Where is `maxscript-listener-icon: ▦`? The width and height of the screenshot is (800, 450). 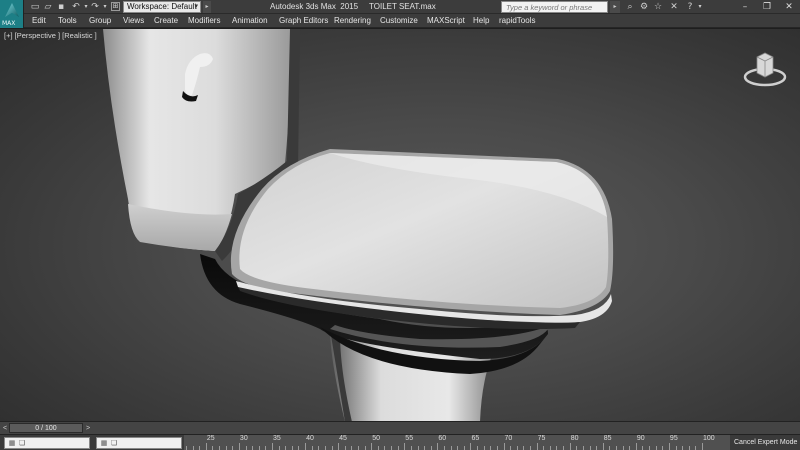
maxscript-listener-icon: ▦ is located at coordinates (12, 443).